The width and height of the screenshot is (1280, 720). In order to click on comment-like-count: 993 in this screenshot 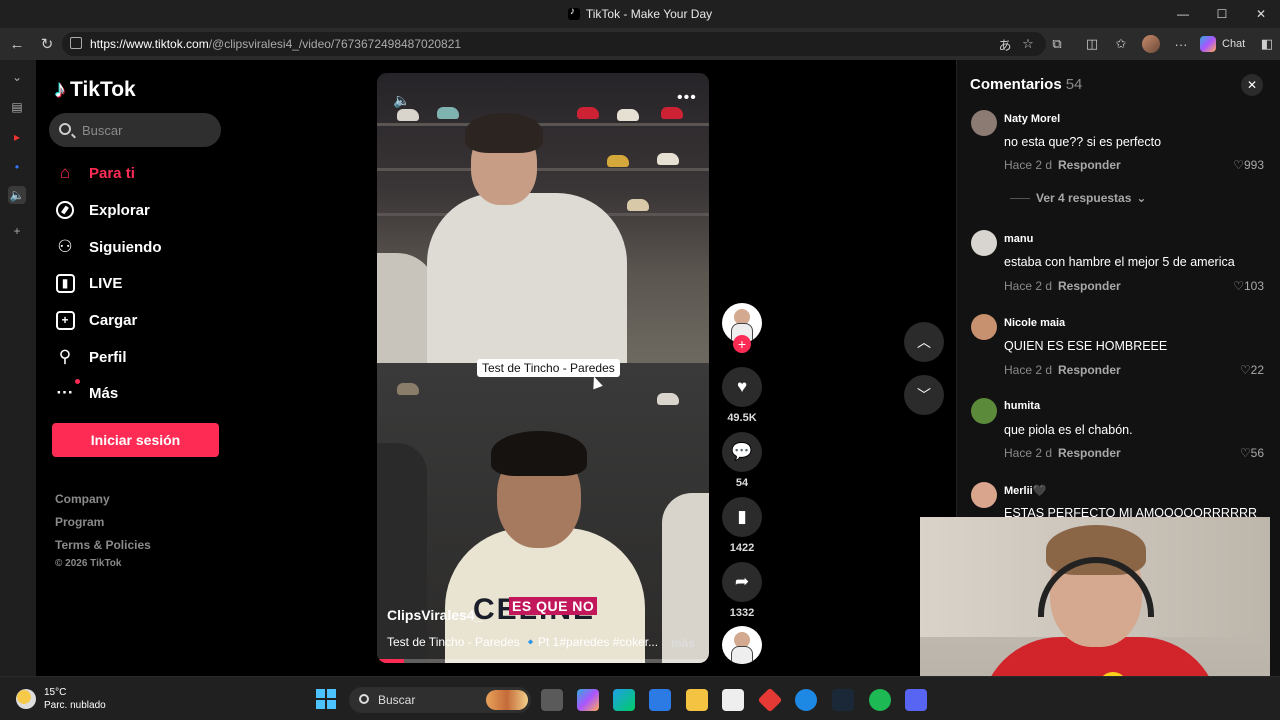, I will do `click(1253, 165)`.